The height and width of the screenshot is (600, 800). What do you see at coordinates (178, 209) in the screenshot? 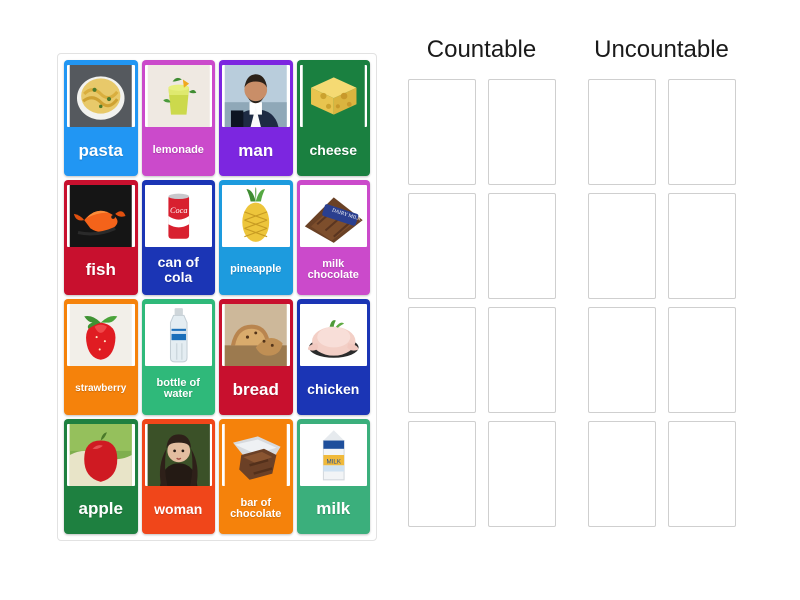
I see `svg-text: Coca` at bounding box center [178, 209].